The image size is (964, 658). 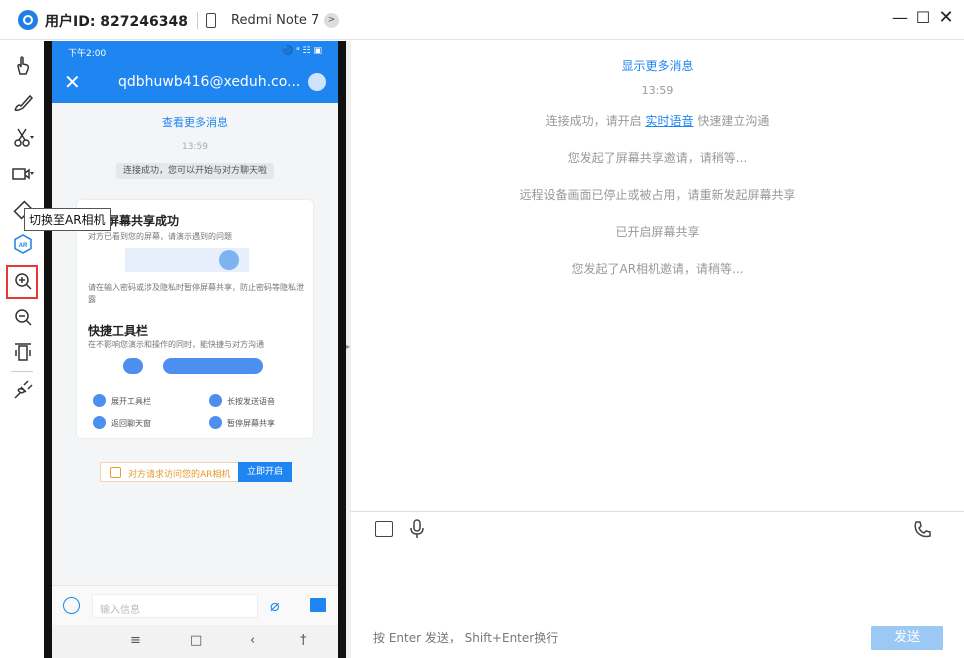 What do you see at coordinates (23, 102) in the screenshot?
I see `pen-draw-icon` at bounding box center [23, 102].